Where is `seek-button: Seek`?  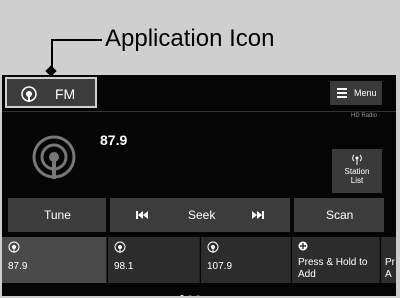 seek-button: Seek is located at coordinates (200, 215).